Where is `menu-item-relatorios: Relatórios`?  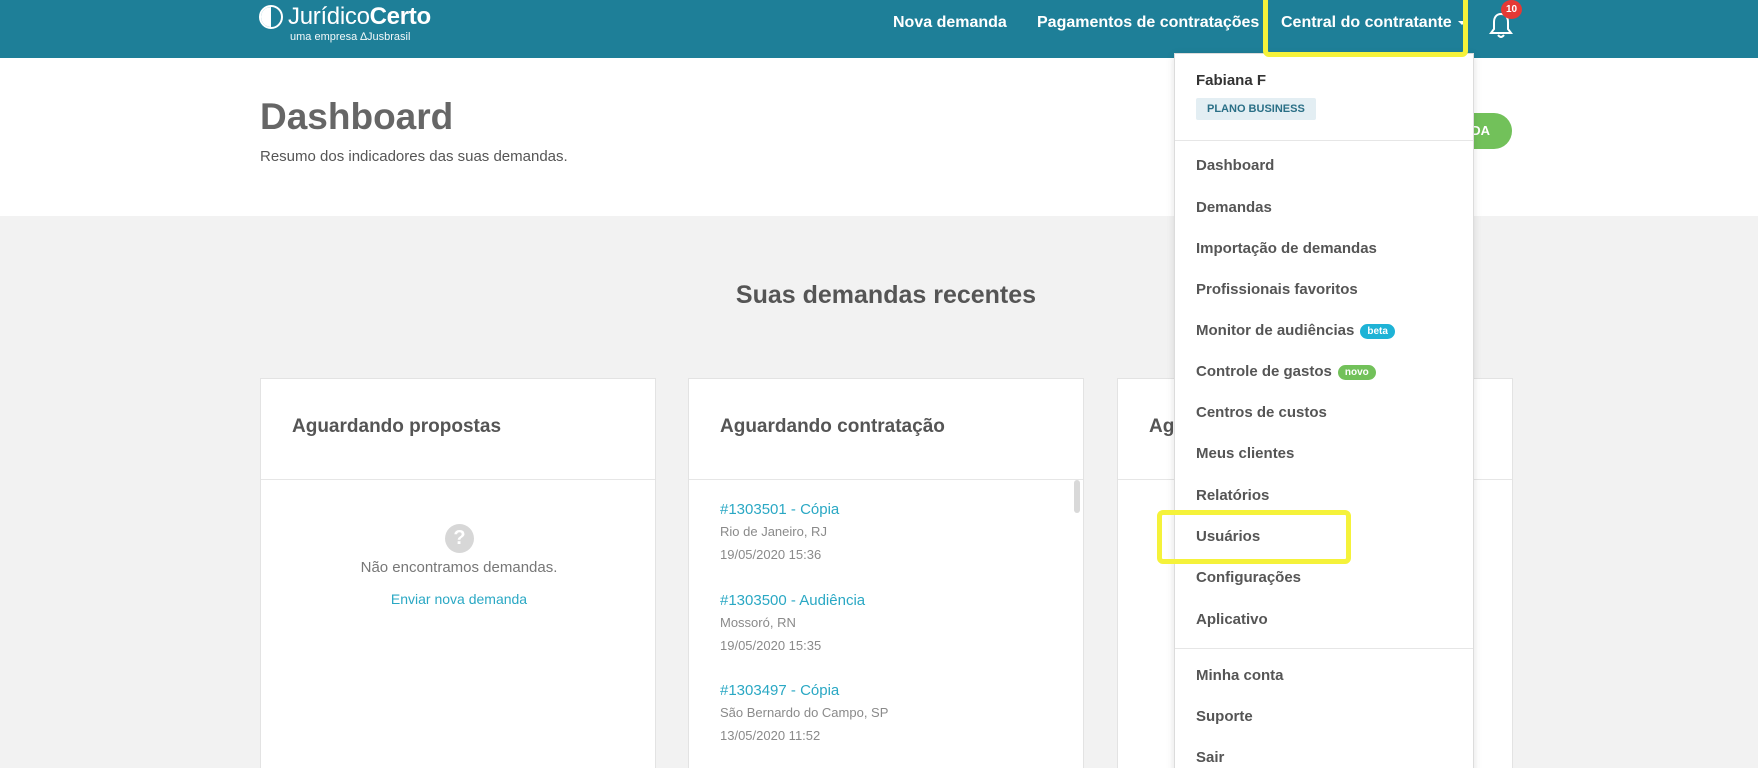 menu-item-relatorios: Relatórios is located at coordinates (1232, 495).